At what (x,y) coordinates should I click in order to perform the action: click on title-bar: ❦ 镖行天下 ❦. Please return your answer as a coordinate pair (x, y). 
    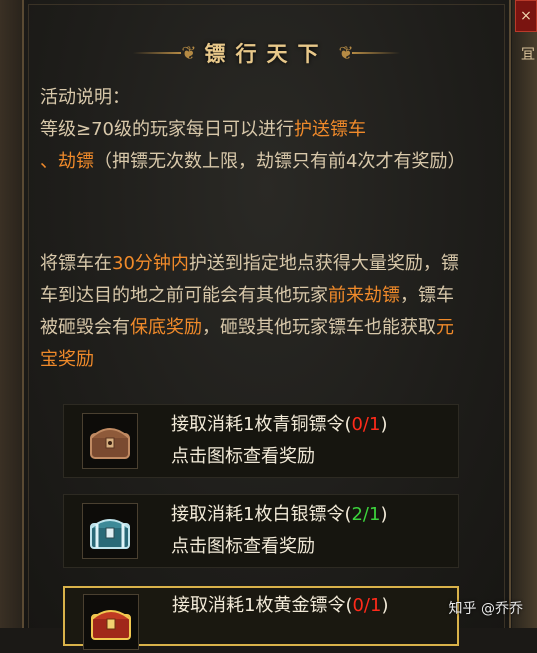
    Looking at the image, I should click on (266, 53).